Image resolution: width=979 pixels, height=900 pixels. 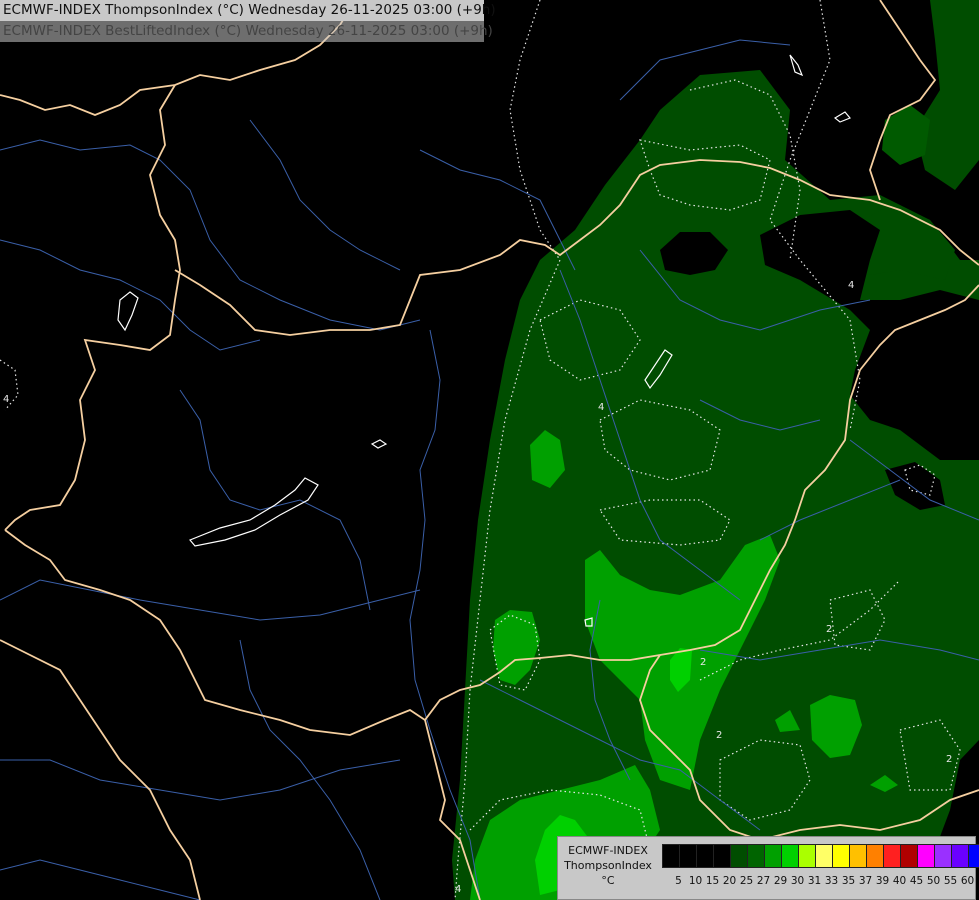 What do you see at coordinates (712, 881) in the screenshot?
I see `legend-tick-label: 15` at bounding box center [712, 881].